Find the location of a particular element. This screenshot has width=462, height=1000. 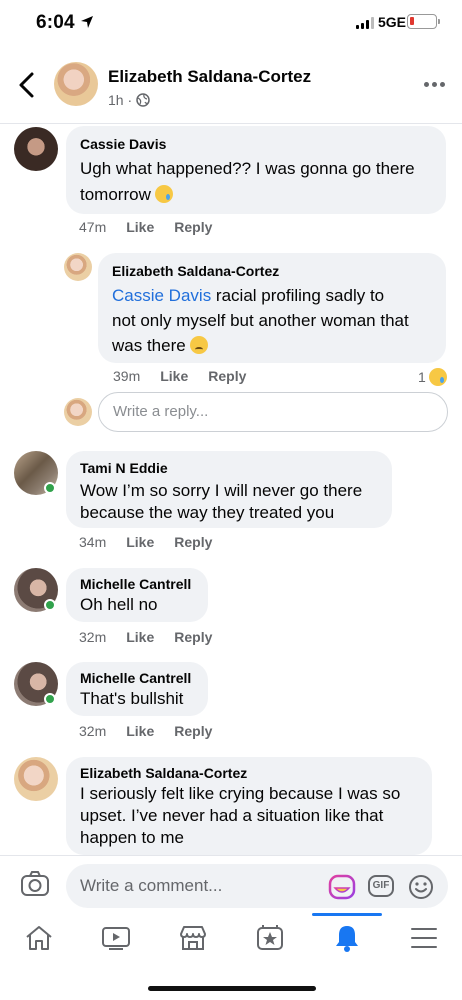

comment-author: Tami N Eddie is located at coordinates (229, 468).